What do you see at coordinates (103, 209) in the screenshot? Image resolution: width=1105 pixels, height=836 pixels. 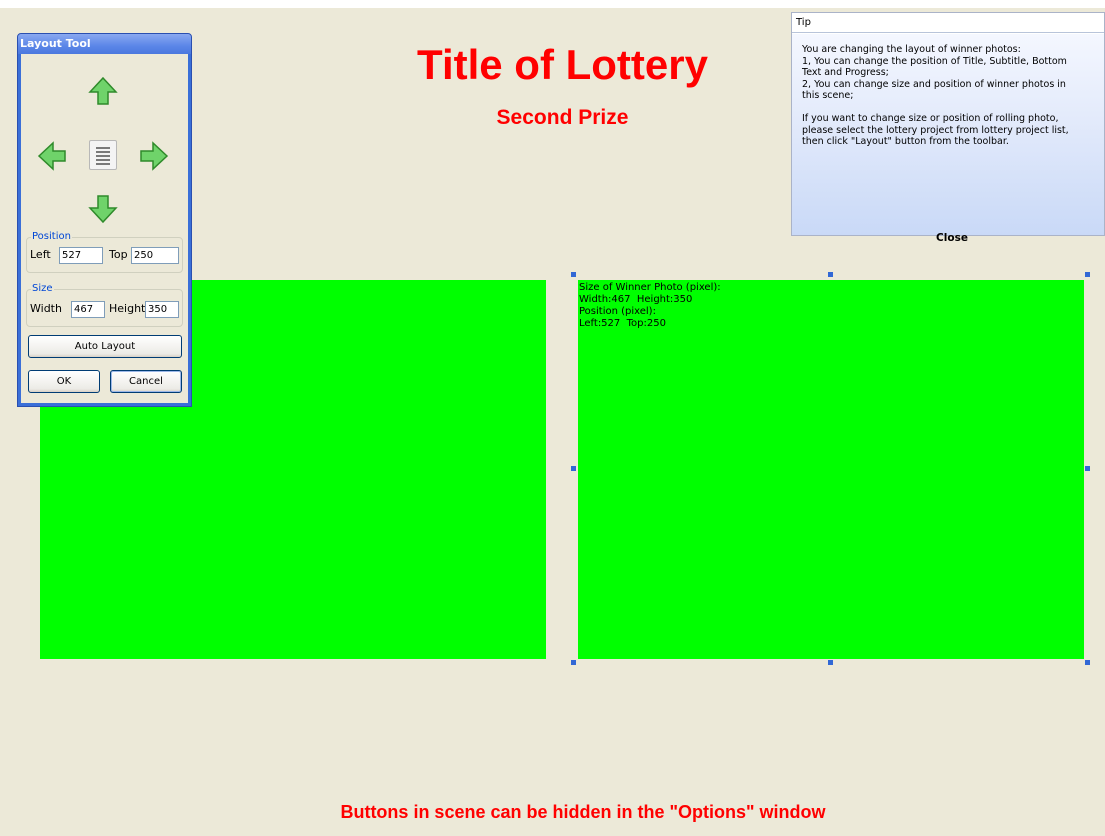 I see `arrow-down-icon` at bounding box center [103, 209].